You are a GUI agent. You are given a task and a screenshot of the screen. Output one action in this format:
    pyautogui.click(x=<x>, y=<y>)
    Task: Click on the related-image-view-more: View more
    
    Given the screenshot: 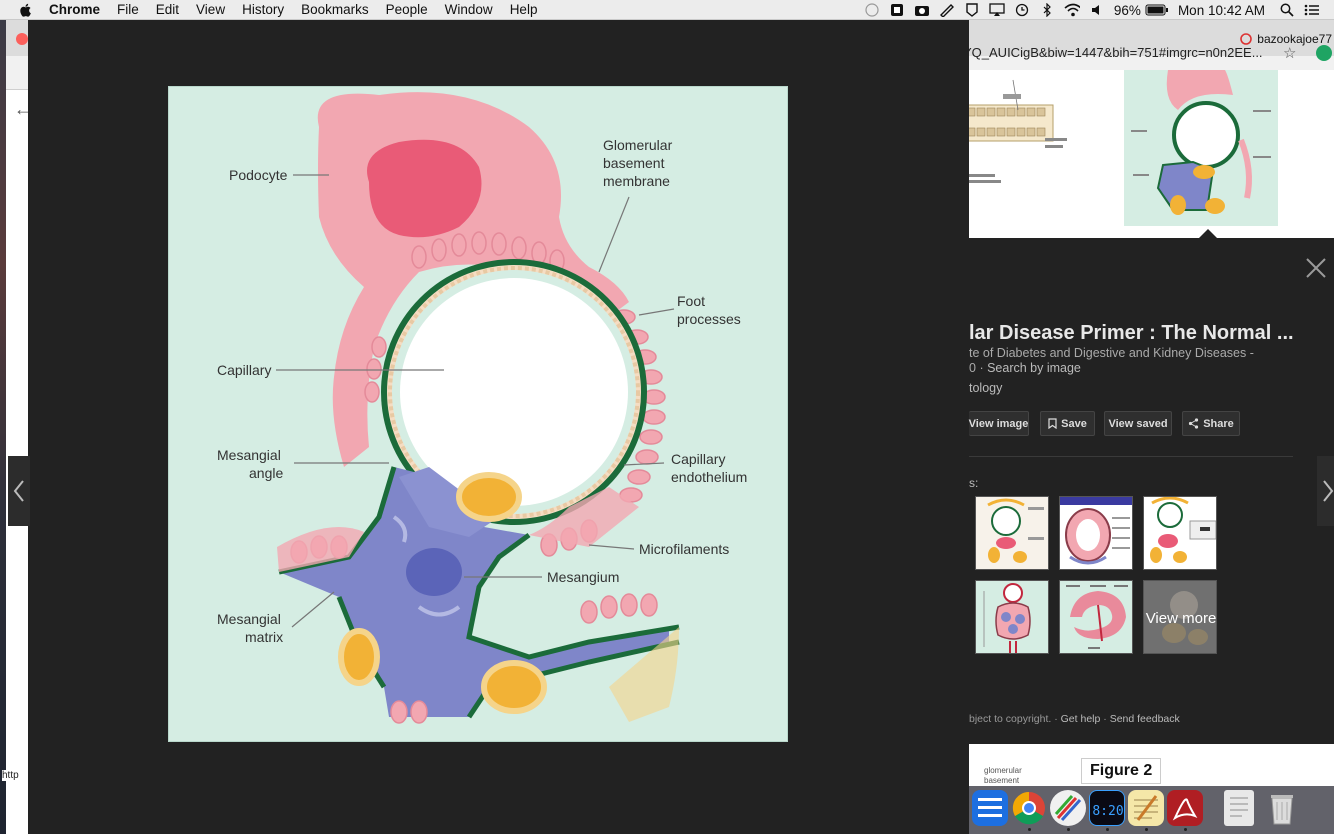 What is the action you would take?
    pyautogui.click(x=1180, y=617)
    